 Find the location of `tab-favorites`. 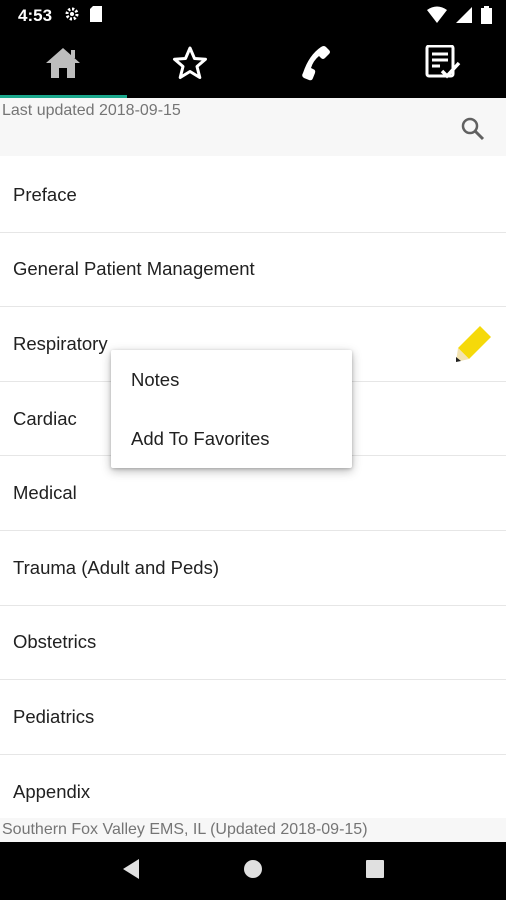

tab-favorites is located at coordinates (190, 65).